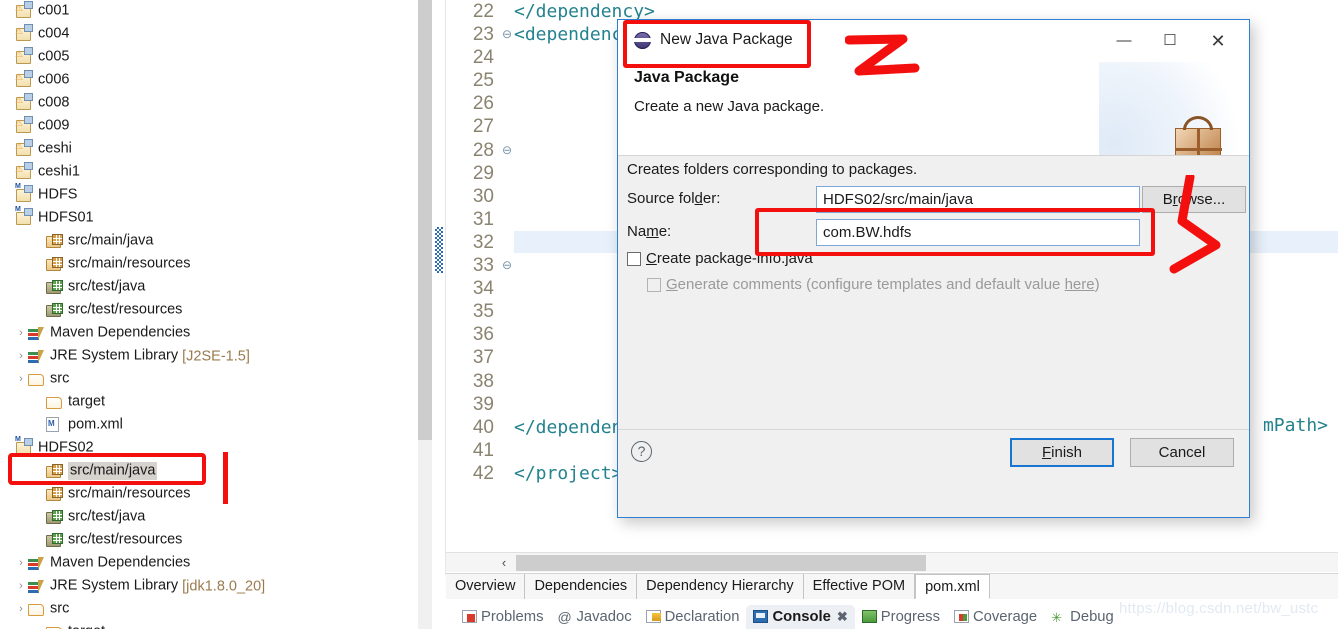 This screenshot has width=1338, height=630. What do you see at coordinates (1062, 452) in the screenshot?
I see `finish-button: Finish` at bounding box center [1062, 452].